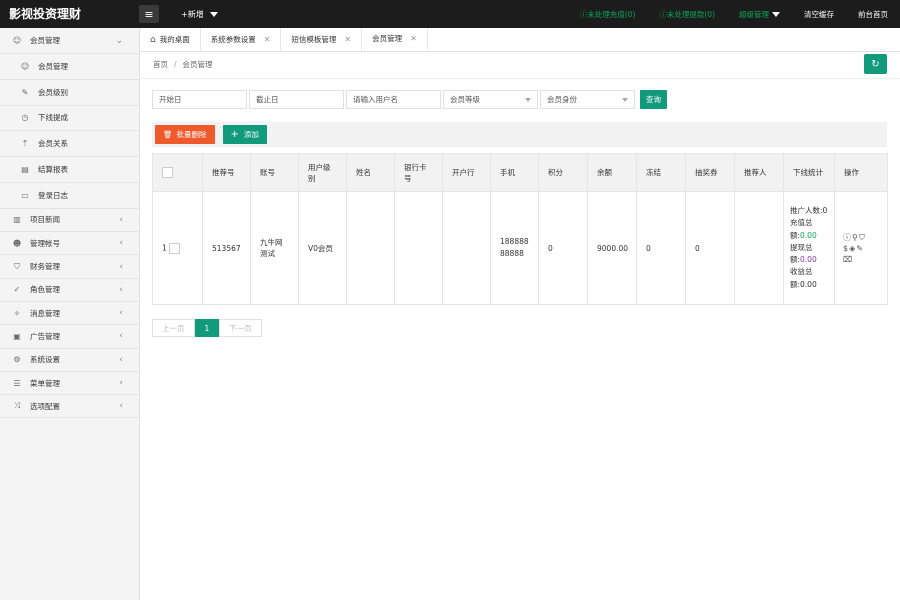 The height and width of the screenshot is (600, 900). I want to click on sidebar-item-admin-accounts: ☻ 管理帐号 ‹, so click(69, 244).